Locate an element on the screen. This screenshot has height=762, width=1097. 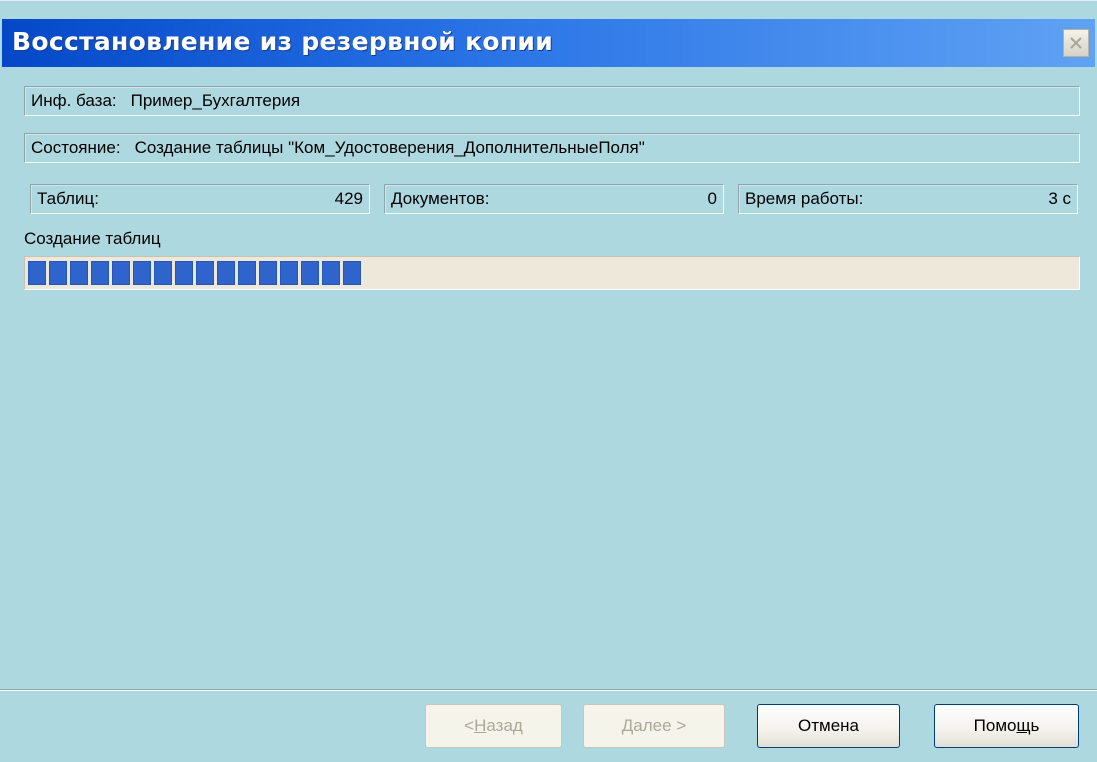
progress-label: Создание таблиц is located at coordinates (92, 238).